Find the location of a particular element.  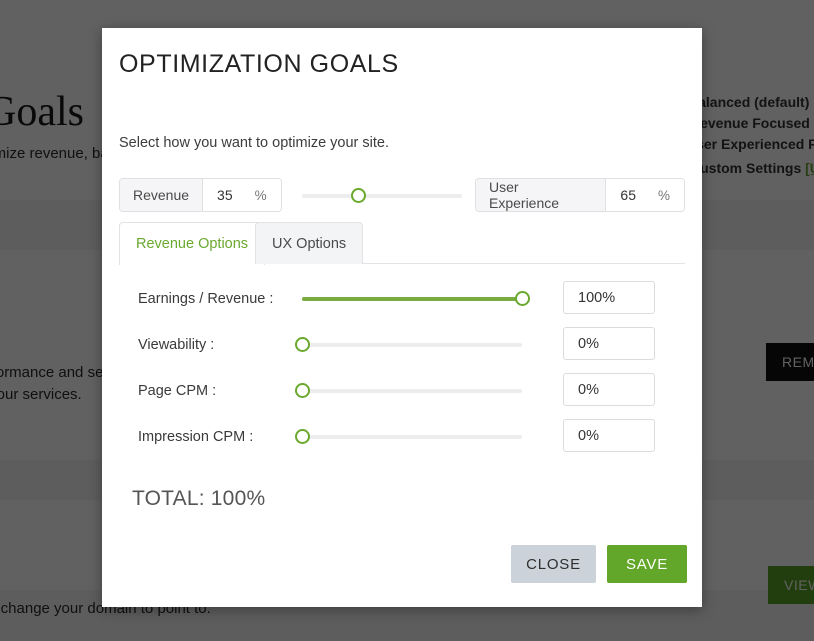

split-slider-handle is located at coordinates (358, 195).